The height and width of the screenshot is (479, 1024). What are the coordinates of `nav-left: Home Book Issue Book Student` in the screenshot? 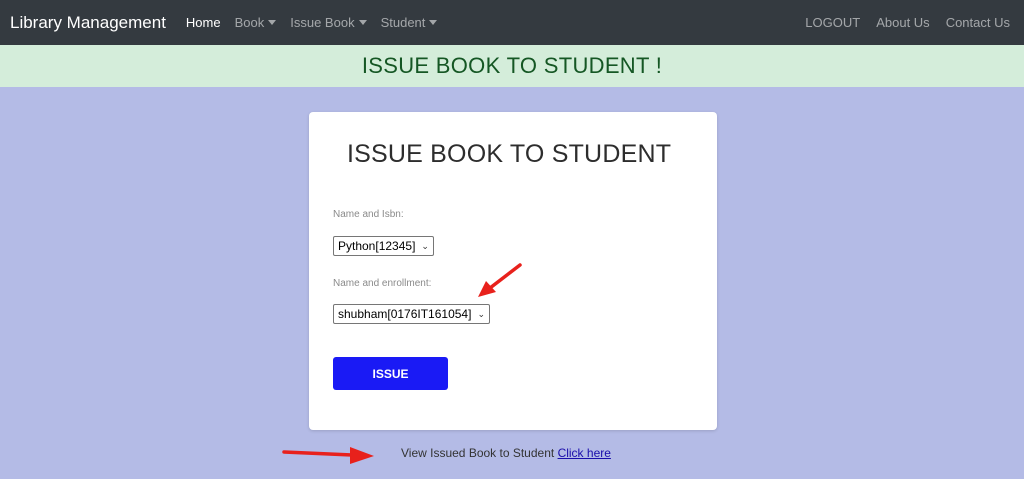 It's located at (318, 22).